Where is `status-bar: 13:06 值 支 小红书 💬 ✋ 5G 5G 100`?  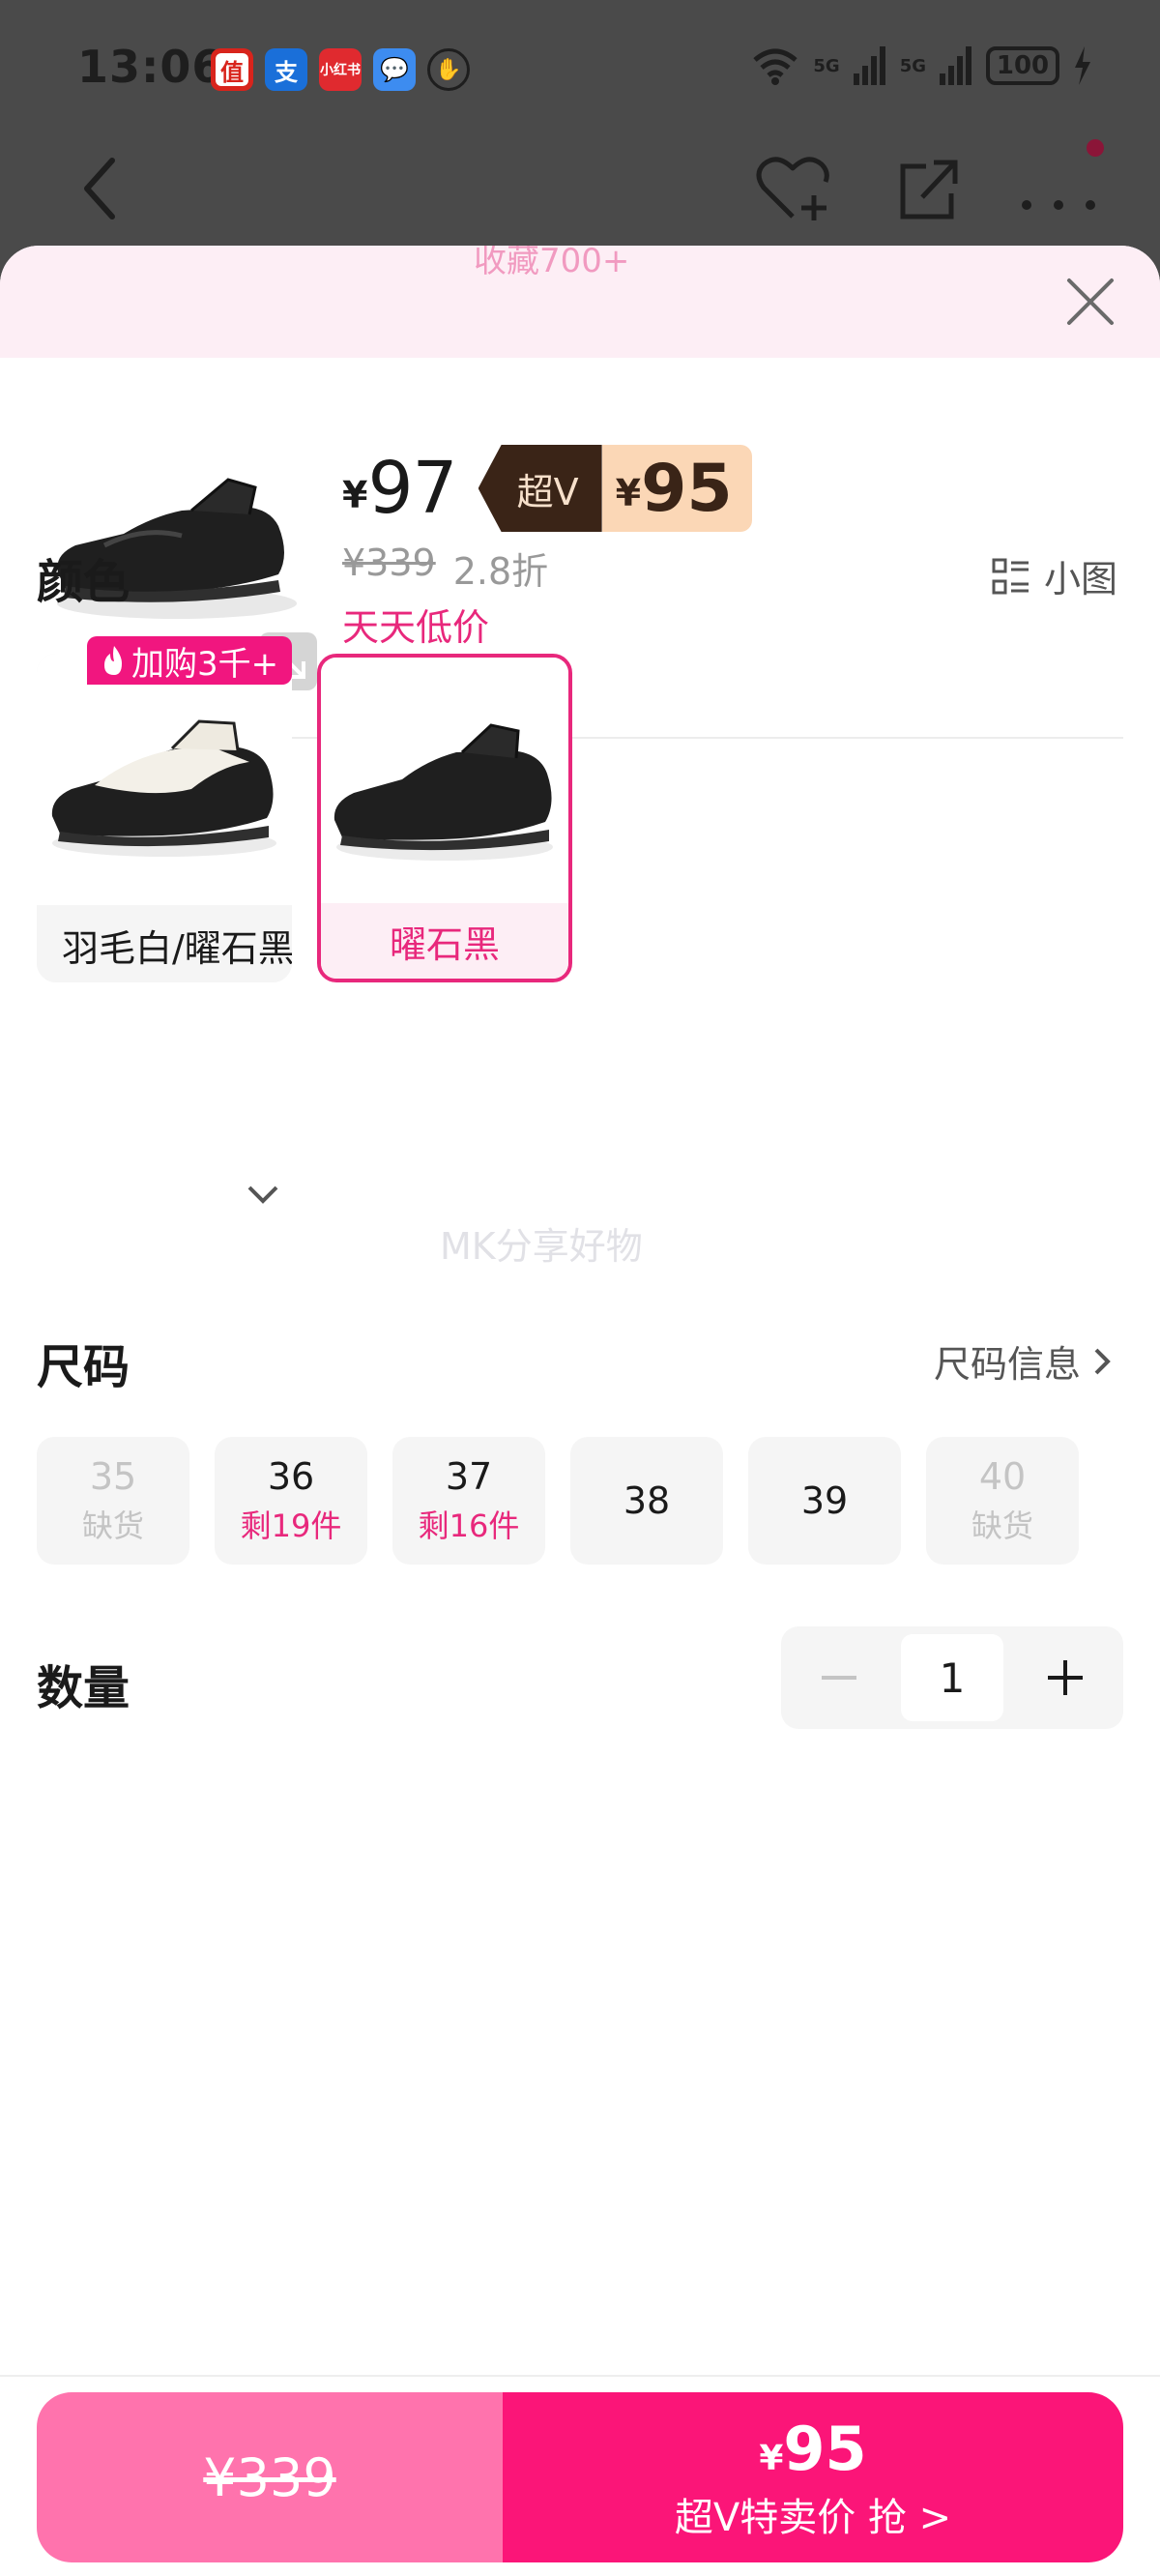
status-bar: 13:06 值 支 小红书 💬 ✋ 5G 5G 100 is located at coordinates (580, 67).